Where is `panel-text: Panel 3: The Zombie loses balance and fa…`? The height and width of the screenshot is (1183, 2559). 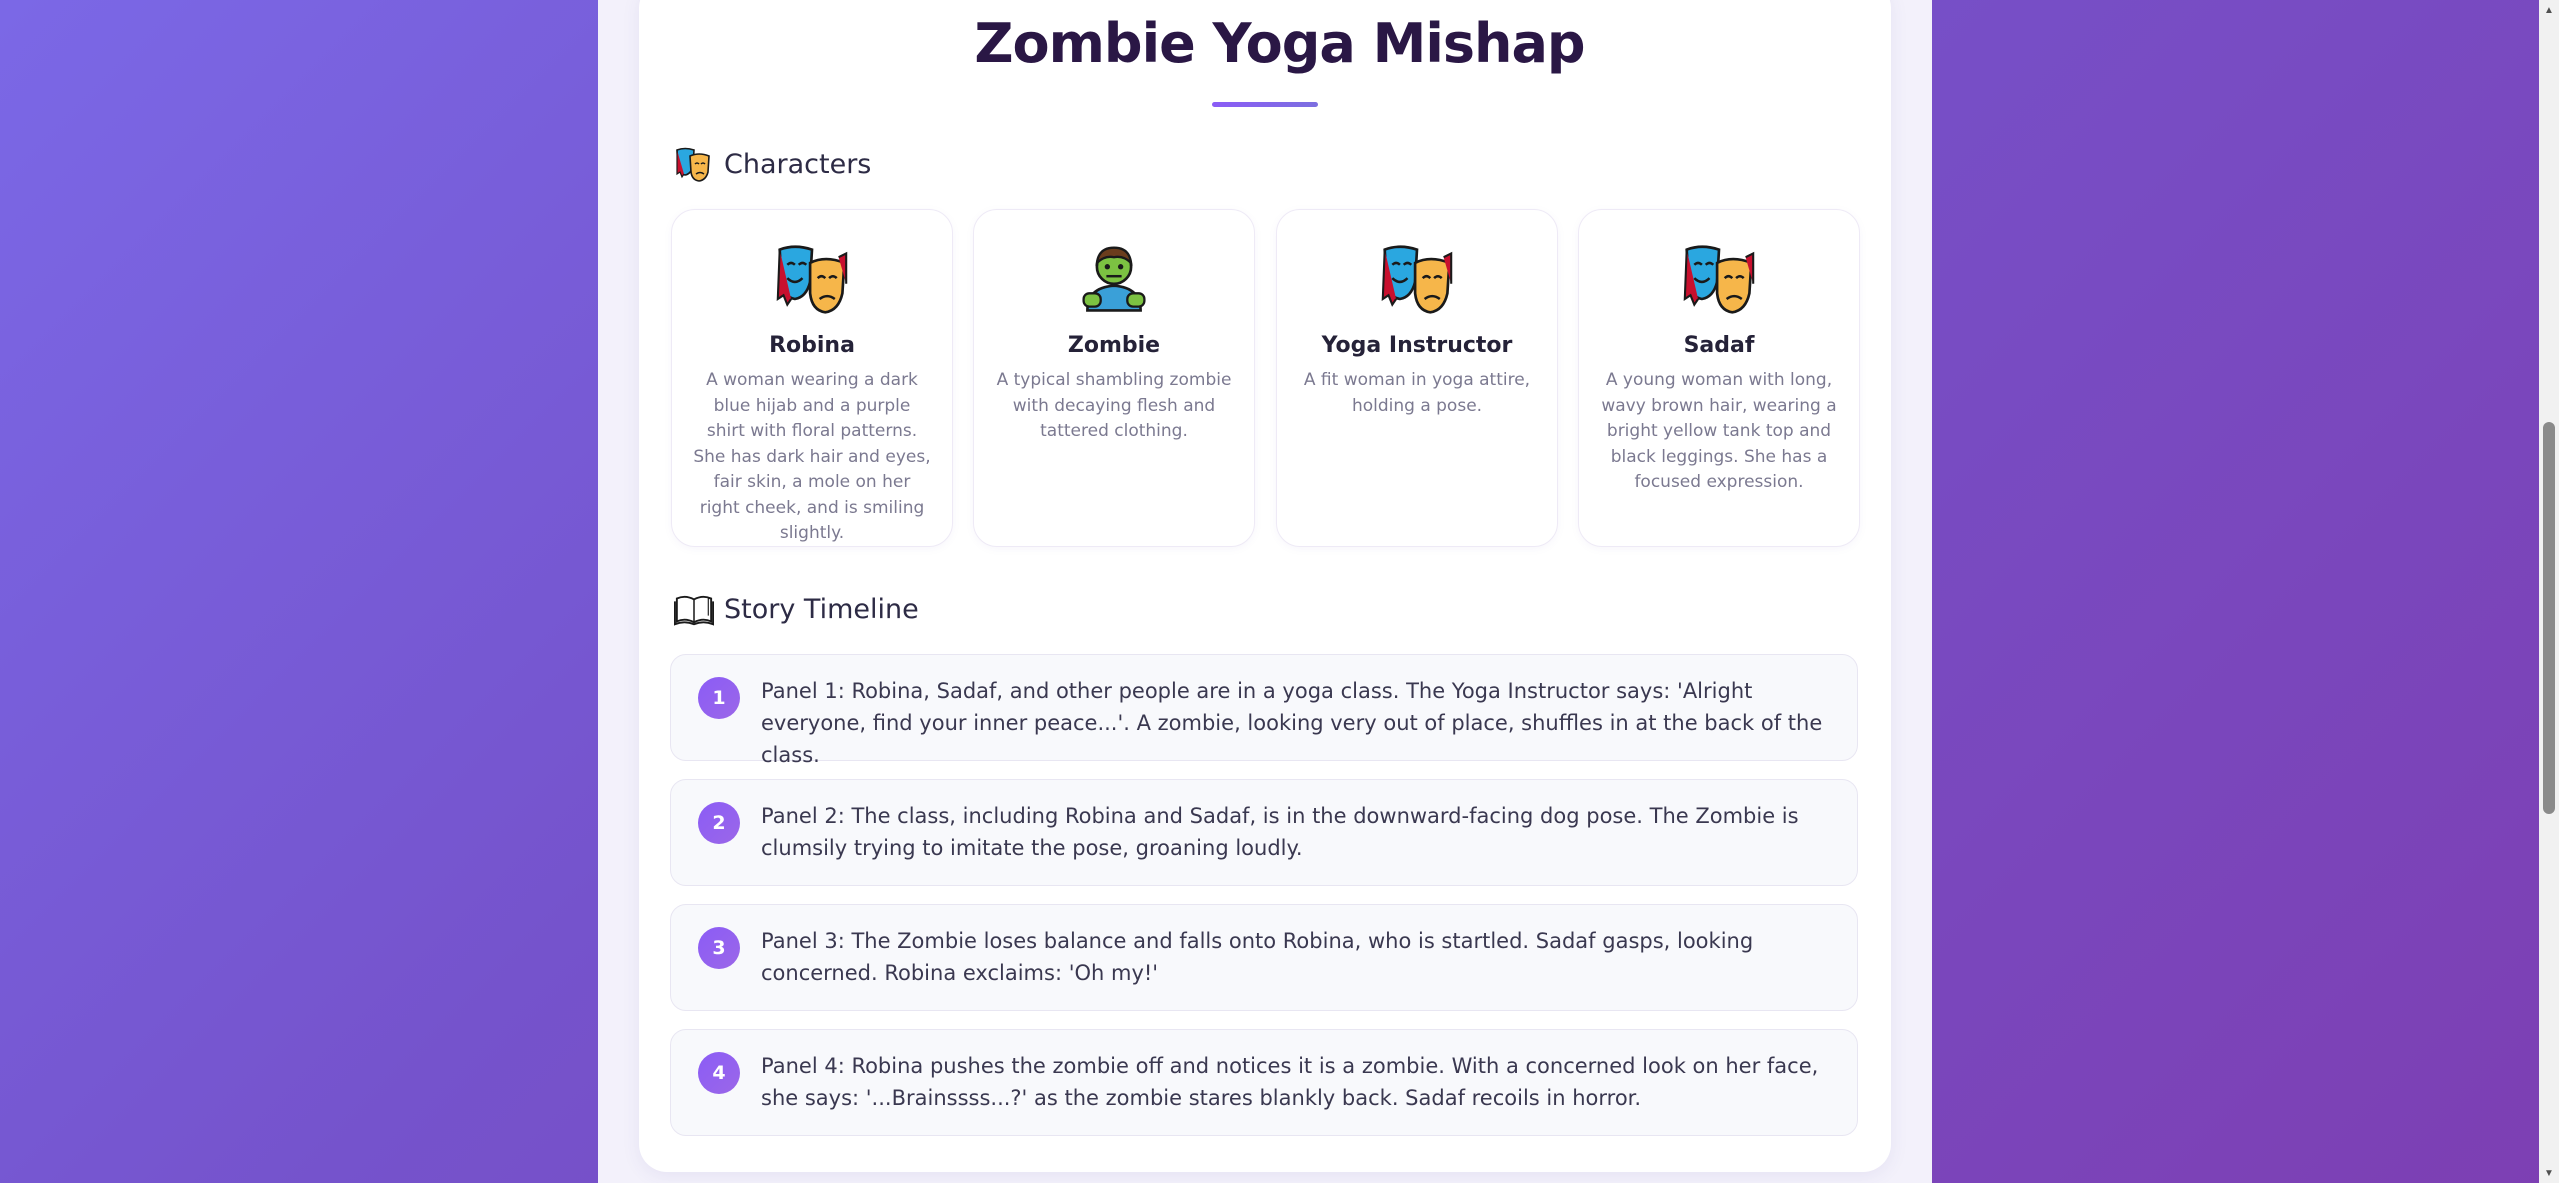 panel-text: Panel 3: The Zombie loses balance and fa… is located at coordinates (1257, 957).